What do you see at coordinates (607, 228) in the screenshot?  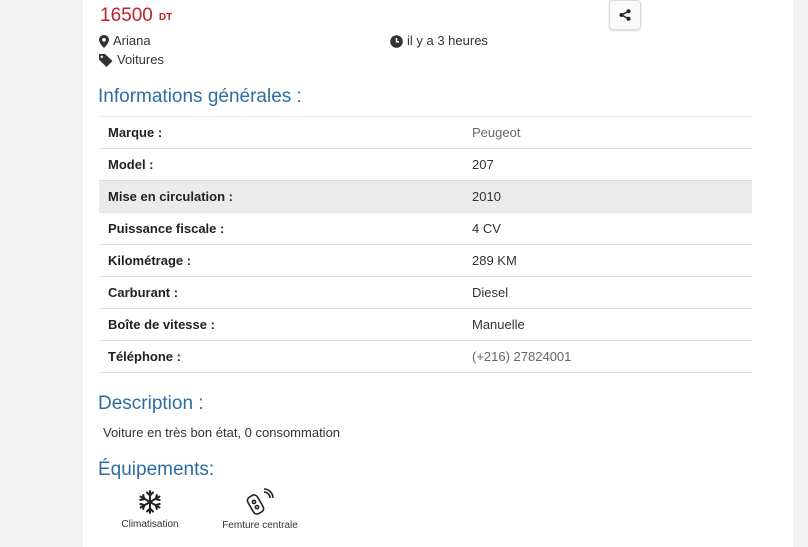 I see `row-value: 4 CV` at bounding box center [607, 228].